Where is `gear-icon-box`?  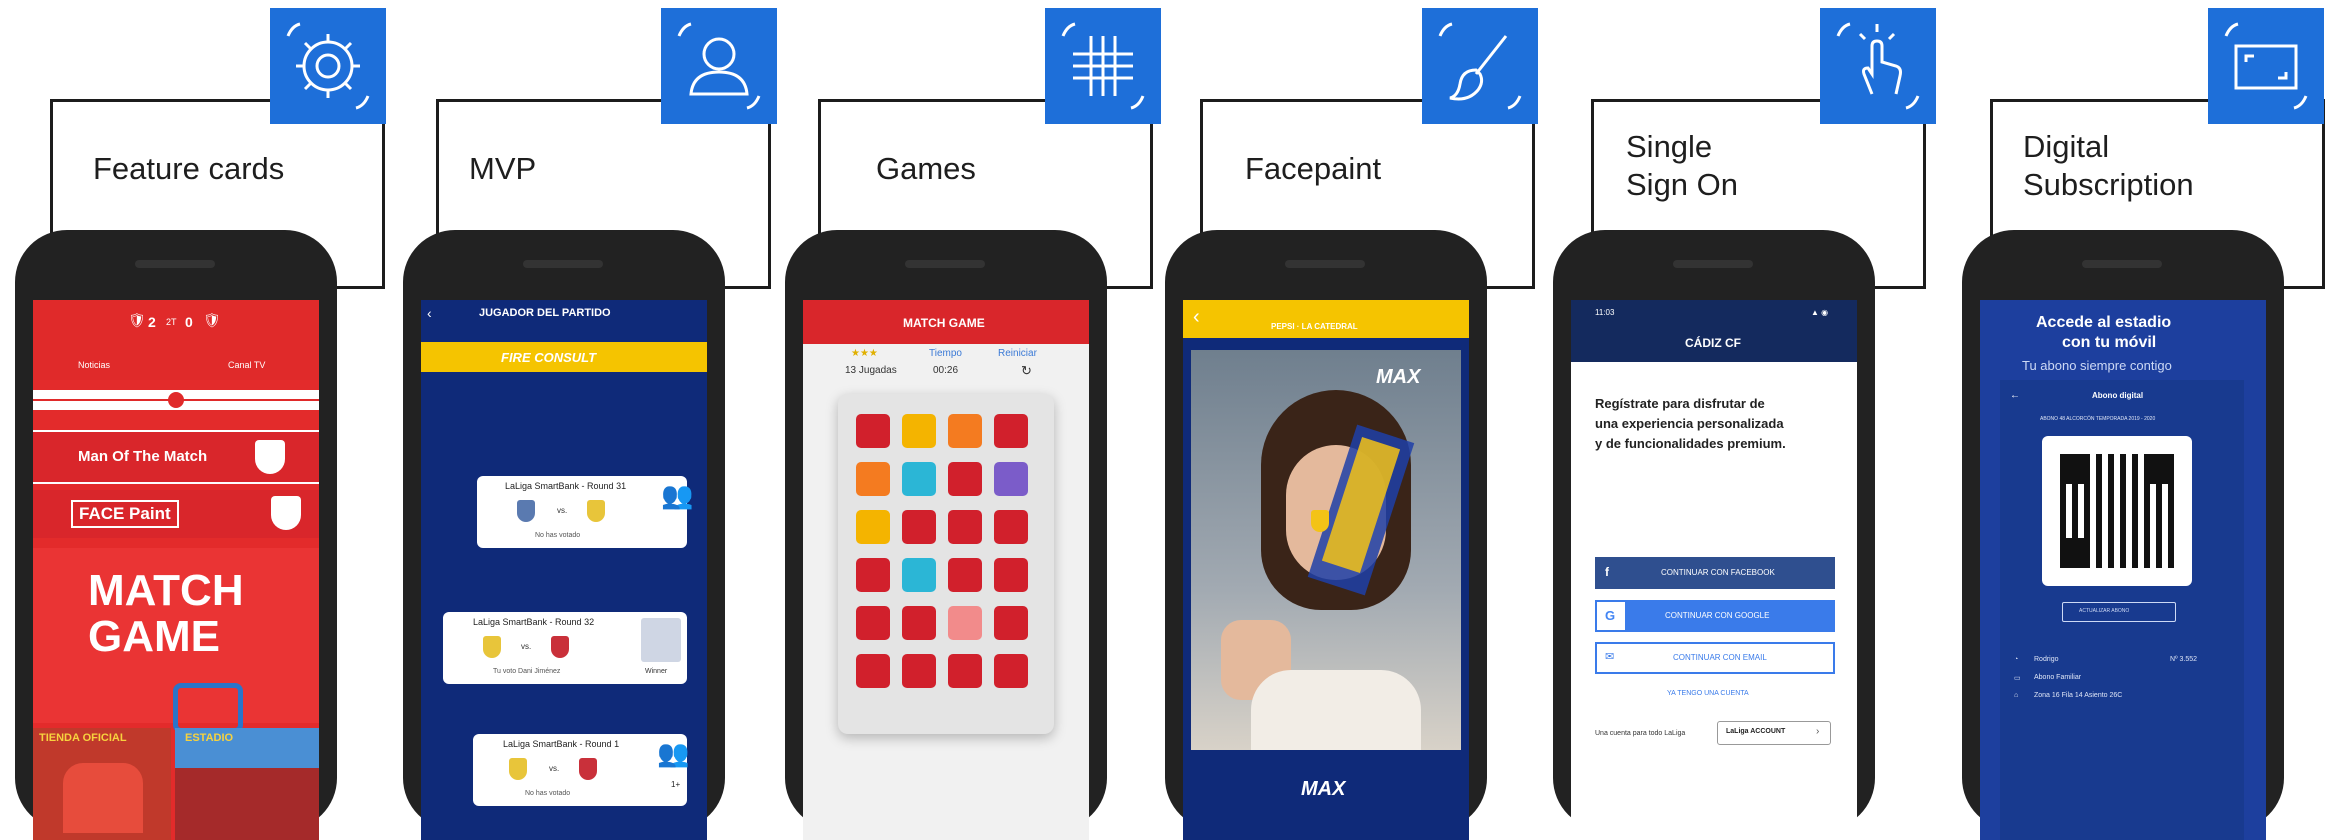 gear-icon-box is located at coordinates (328, 66).